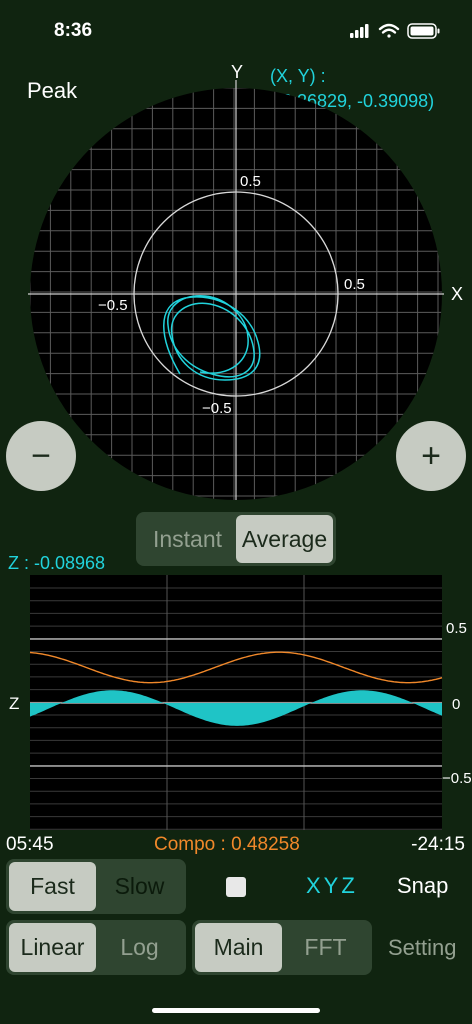 The width and height of the screenshot is (472, 1024). What do you see at coordinates (57, 563) in the screenshot?
I see `z-readout: Z : -0.08968` at bounding box center [57, 563].